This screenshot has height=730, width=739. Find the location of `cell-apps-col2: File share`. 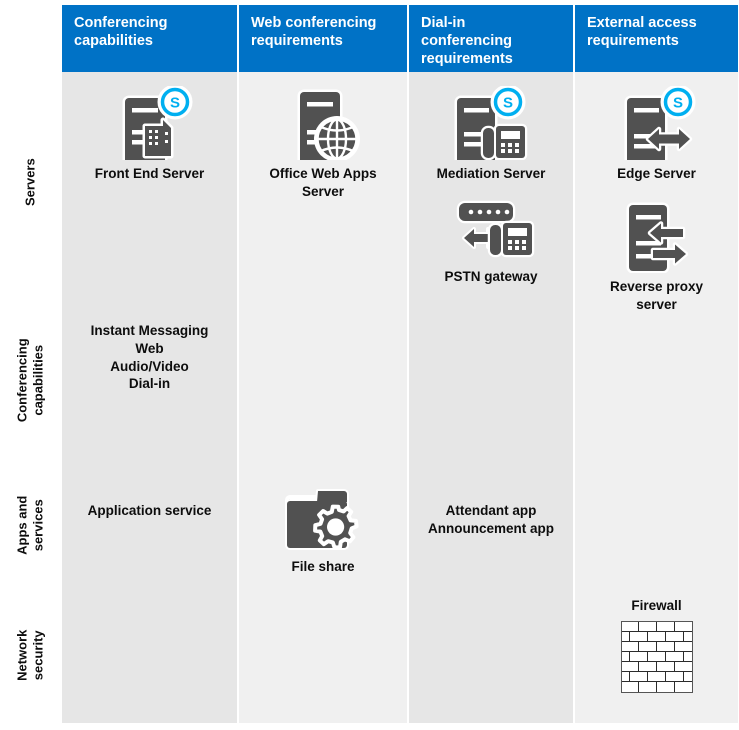

cell-apps-col2: File share is located at coordinates (323, 531).